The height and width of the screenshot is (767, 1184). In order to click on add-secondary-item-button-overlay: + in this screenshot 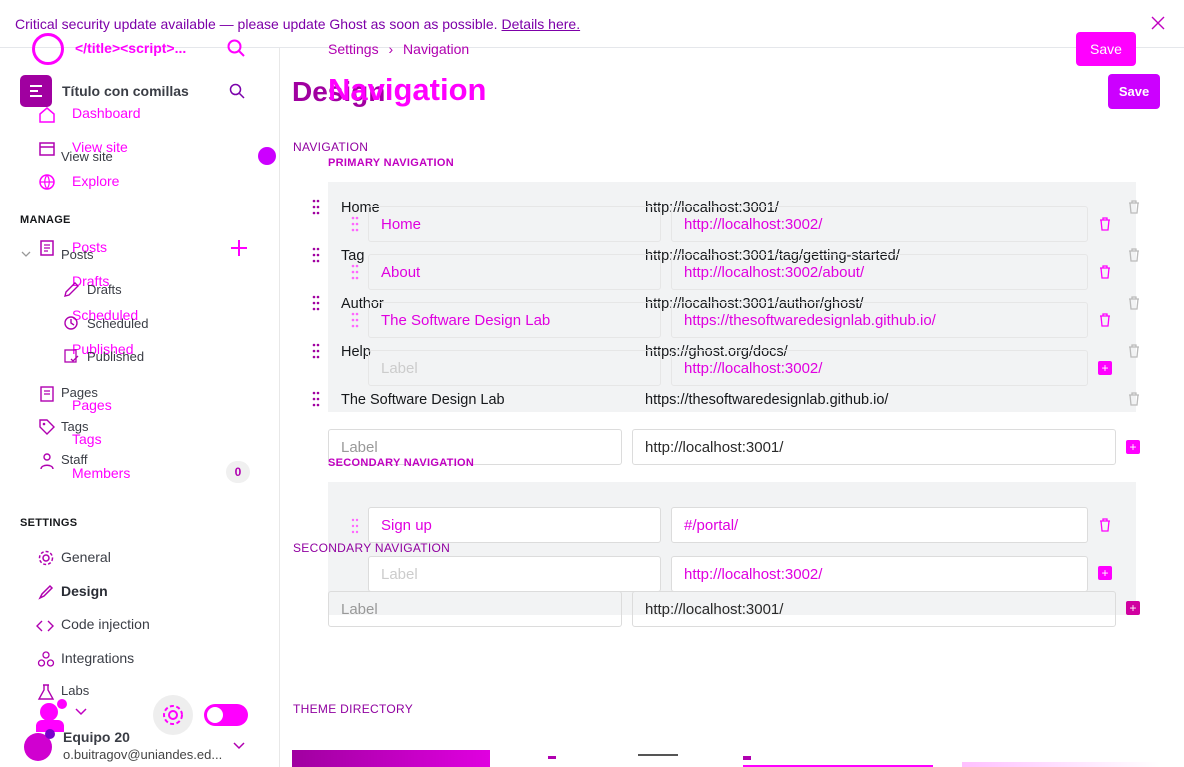, I will do `click(1105, 573)`.